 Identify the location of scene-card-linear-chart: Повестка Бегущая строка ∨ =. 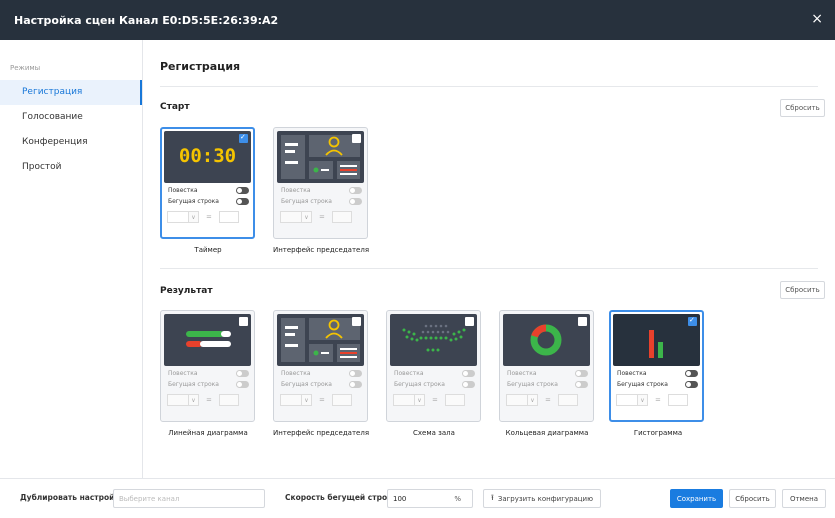
(207, 366).